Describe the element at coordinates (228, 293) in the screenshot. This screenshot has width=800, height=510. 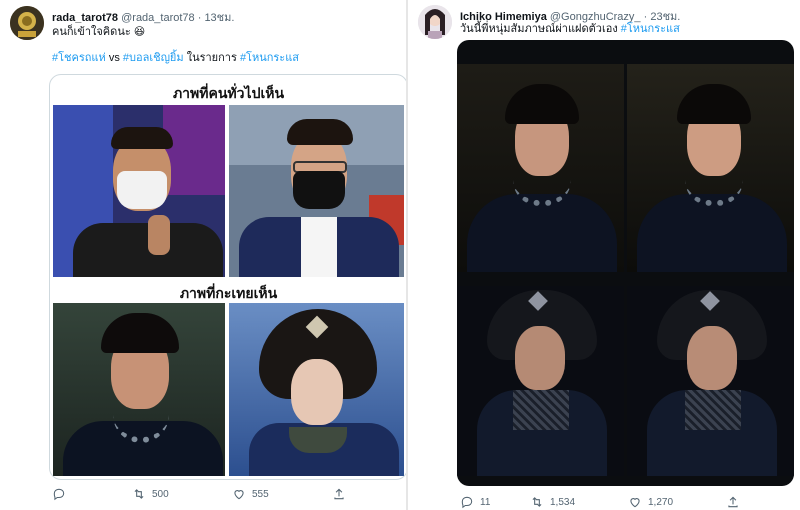
I see `caption-bottom: ภาพที่กะเทยเห็น` at that location.